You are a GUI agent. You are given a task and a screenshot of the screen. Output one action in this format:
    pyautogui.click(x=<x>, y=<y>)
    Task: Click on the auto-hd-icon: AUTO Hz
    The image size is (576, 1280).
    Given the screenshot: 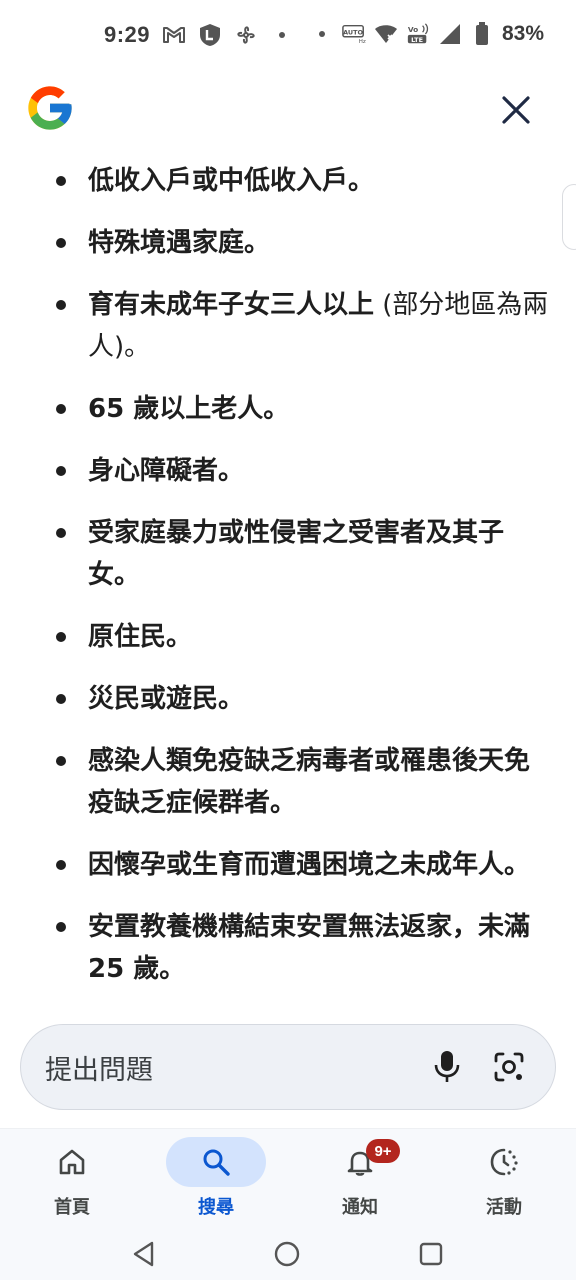 What is the action you would take?
    pyautogui.click(x=354, y=34)
    